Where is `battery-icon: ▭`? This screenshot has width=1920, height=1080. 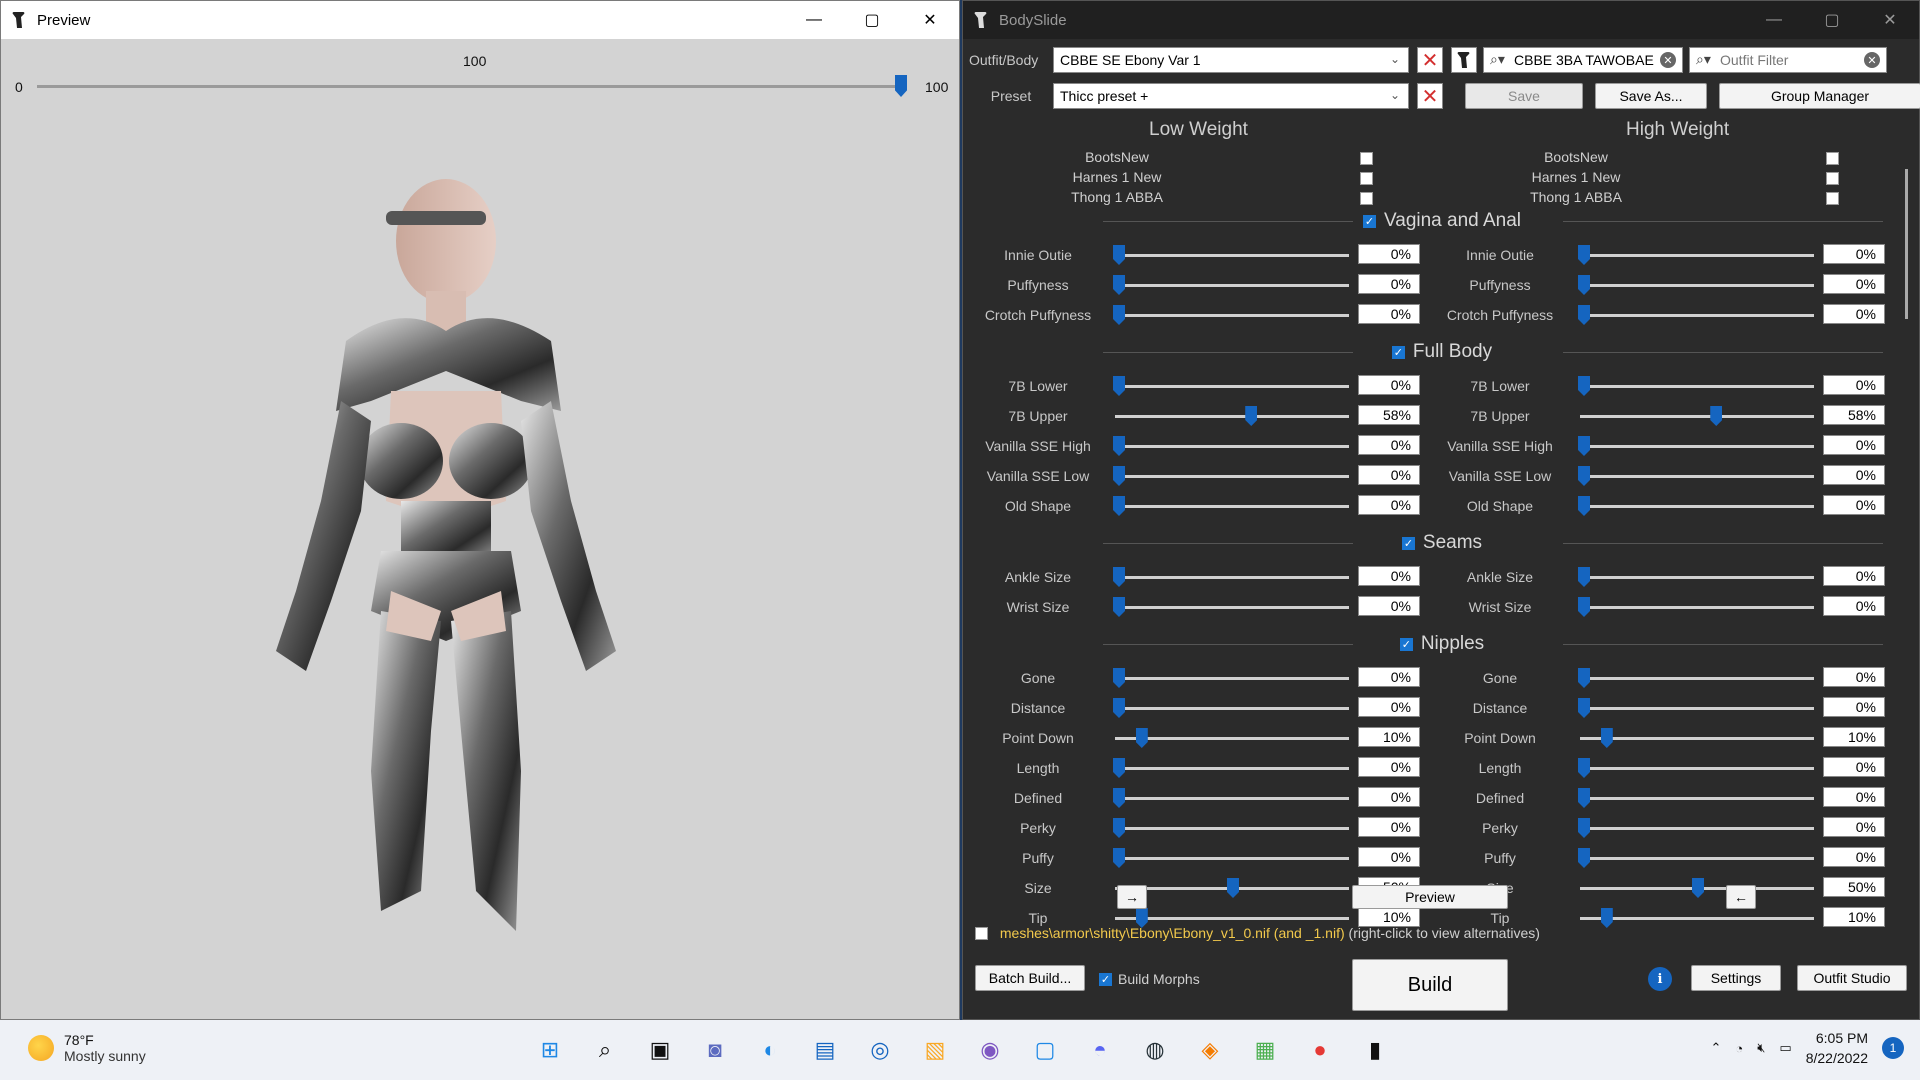
battery-icon: ▭ is located at coordinates (1785, 1048).